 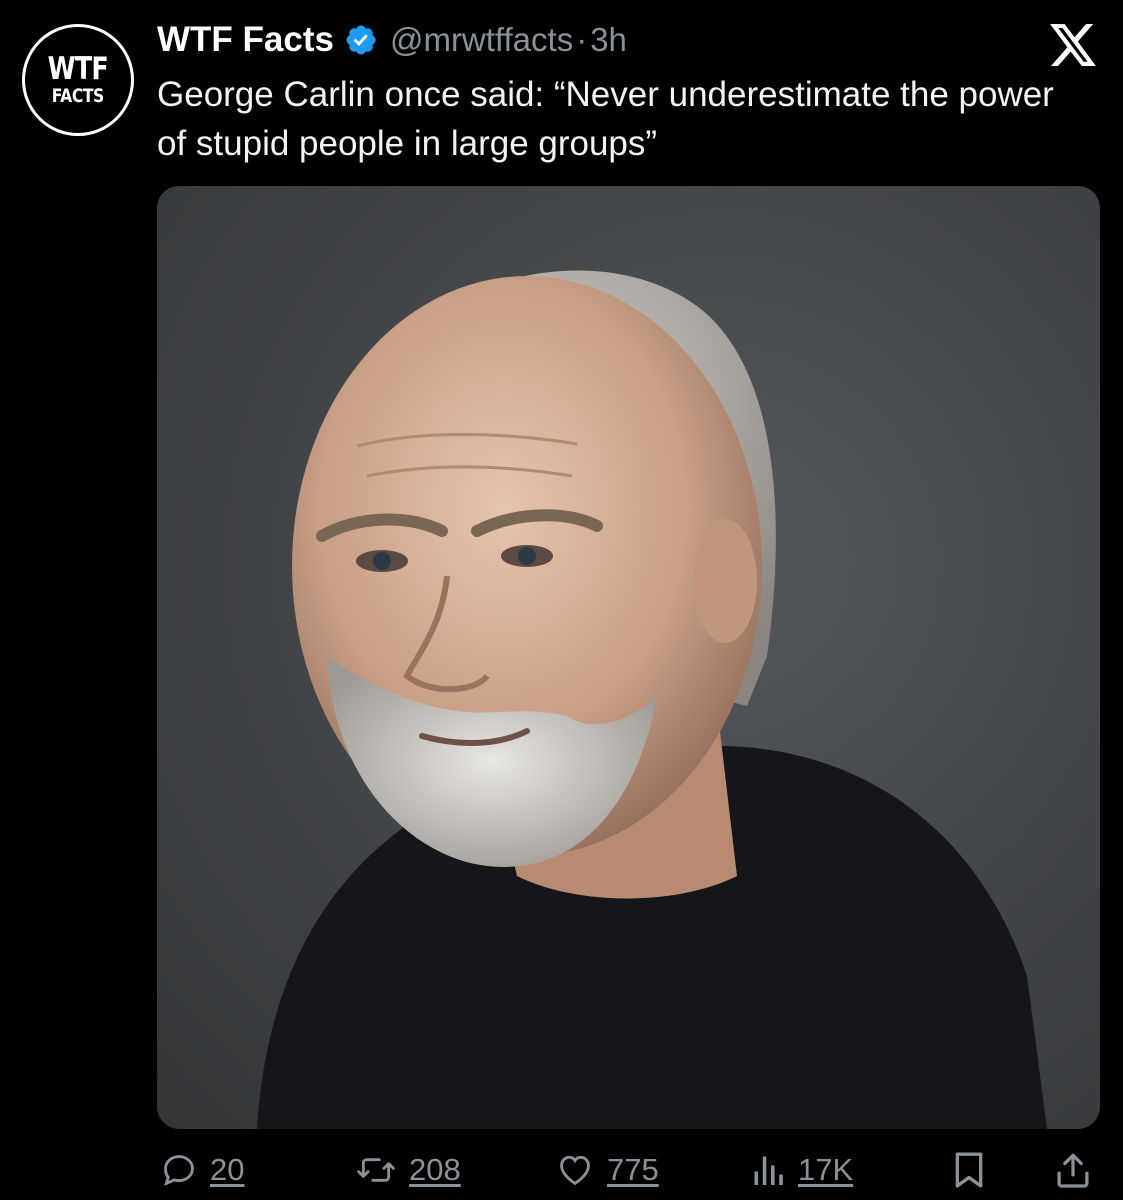 What do you see at coordinates (608, 40) in the screenshot?
I see `tweet-timestamp: 3h` at bounding box center [608, 40].